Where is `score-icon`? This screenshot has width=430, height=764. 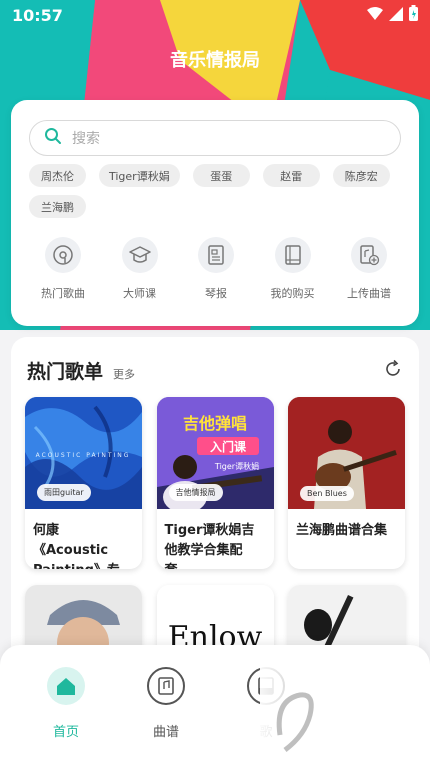
score-icon is located at coordinates (166, 686).